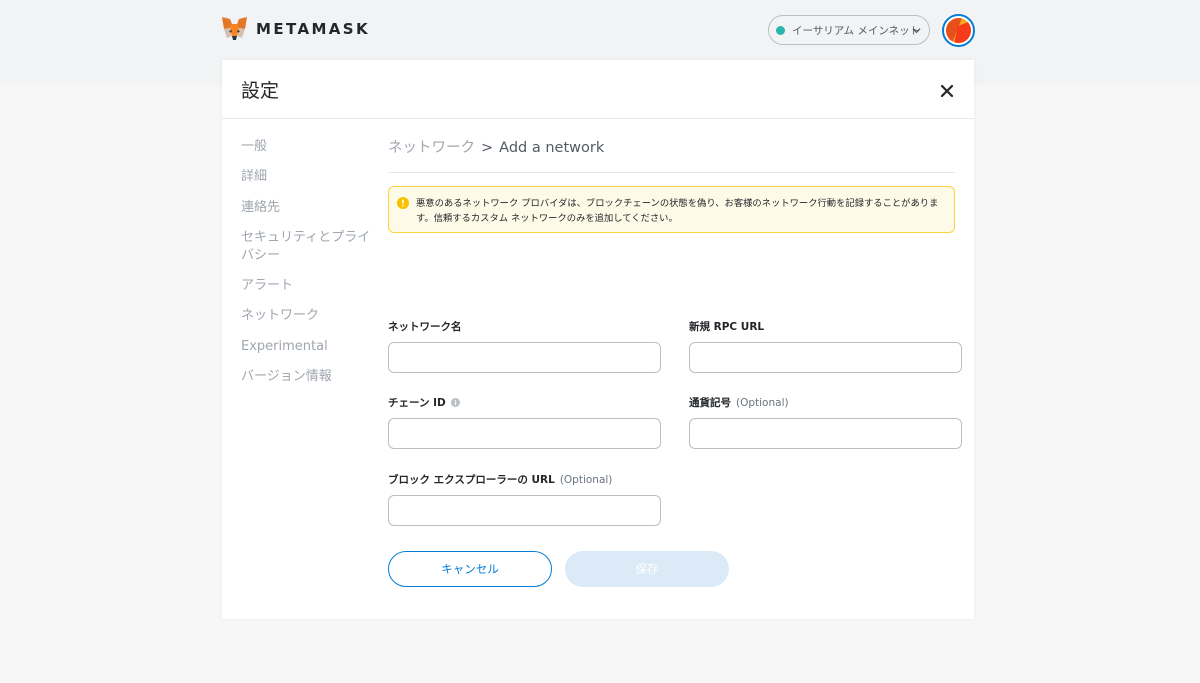 This screenshot has width=1200, height=683. What do you see at coordinates (267, 286) in the screenshot?
I see `sidebar-item-alerts: アラート` at bounding box center [267, 286].